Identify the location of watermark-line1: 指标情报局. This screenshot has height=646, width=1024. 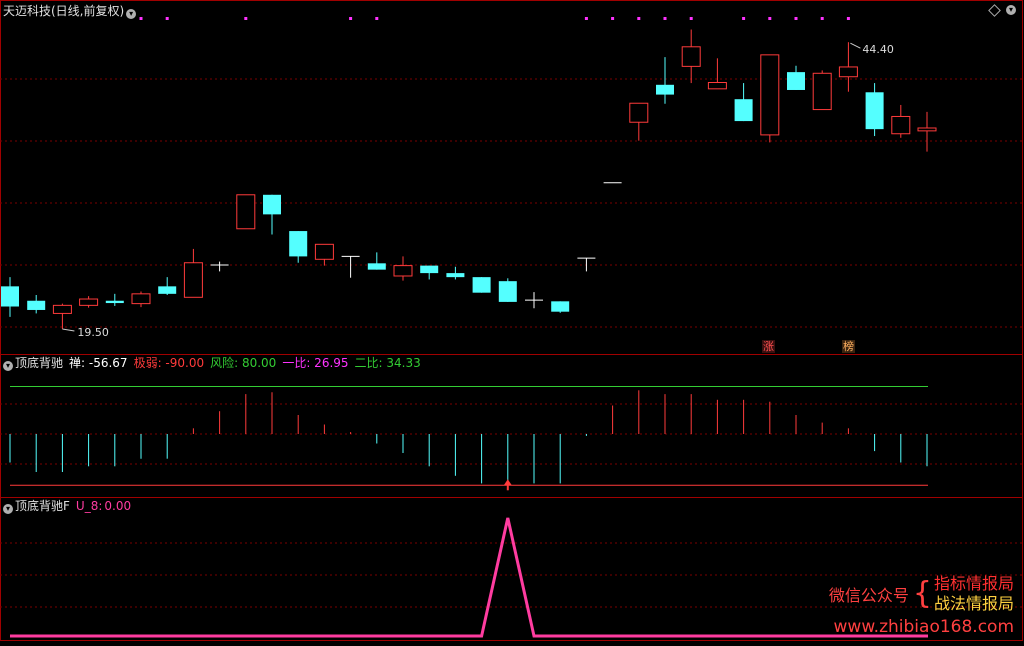
(973, 583).